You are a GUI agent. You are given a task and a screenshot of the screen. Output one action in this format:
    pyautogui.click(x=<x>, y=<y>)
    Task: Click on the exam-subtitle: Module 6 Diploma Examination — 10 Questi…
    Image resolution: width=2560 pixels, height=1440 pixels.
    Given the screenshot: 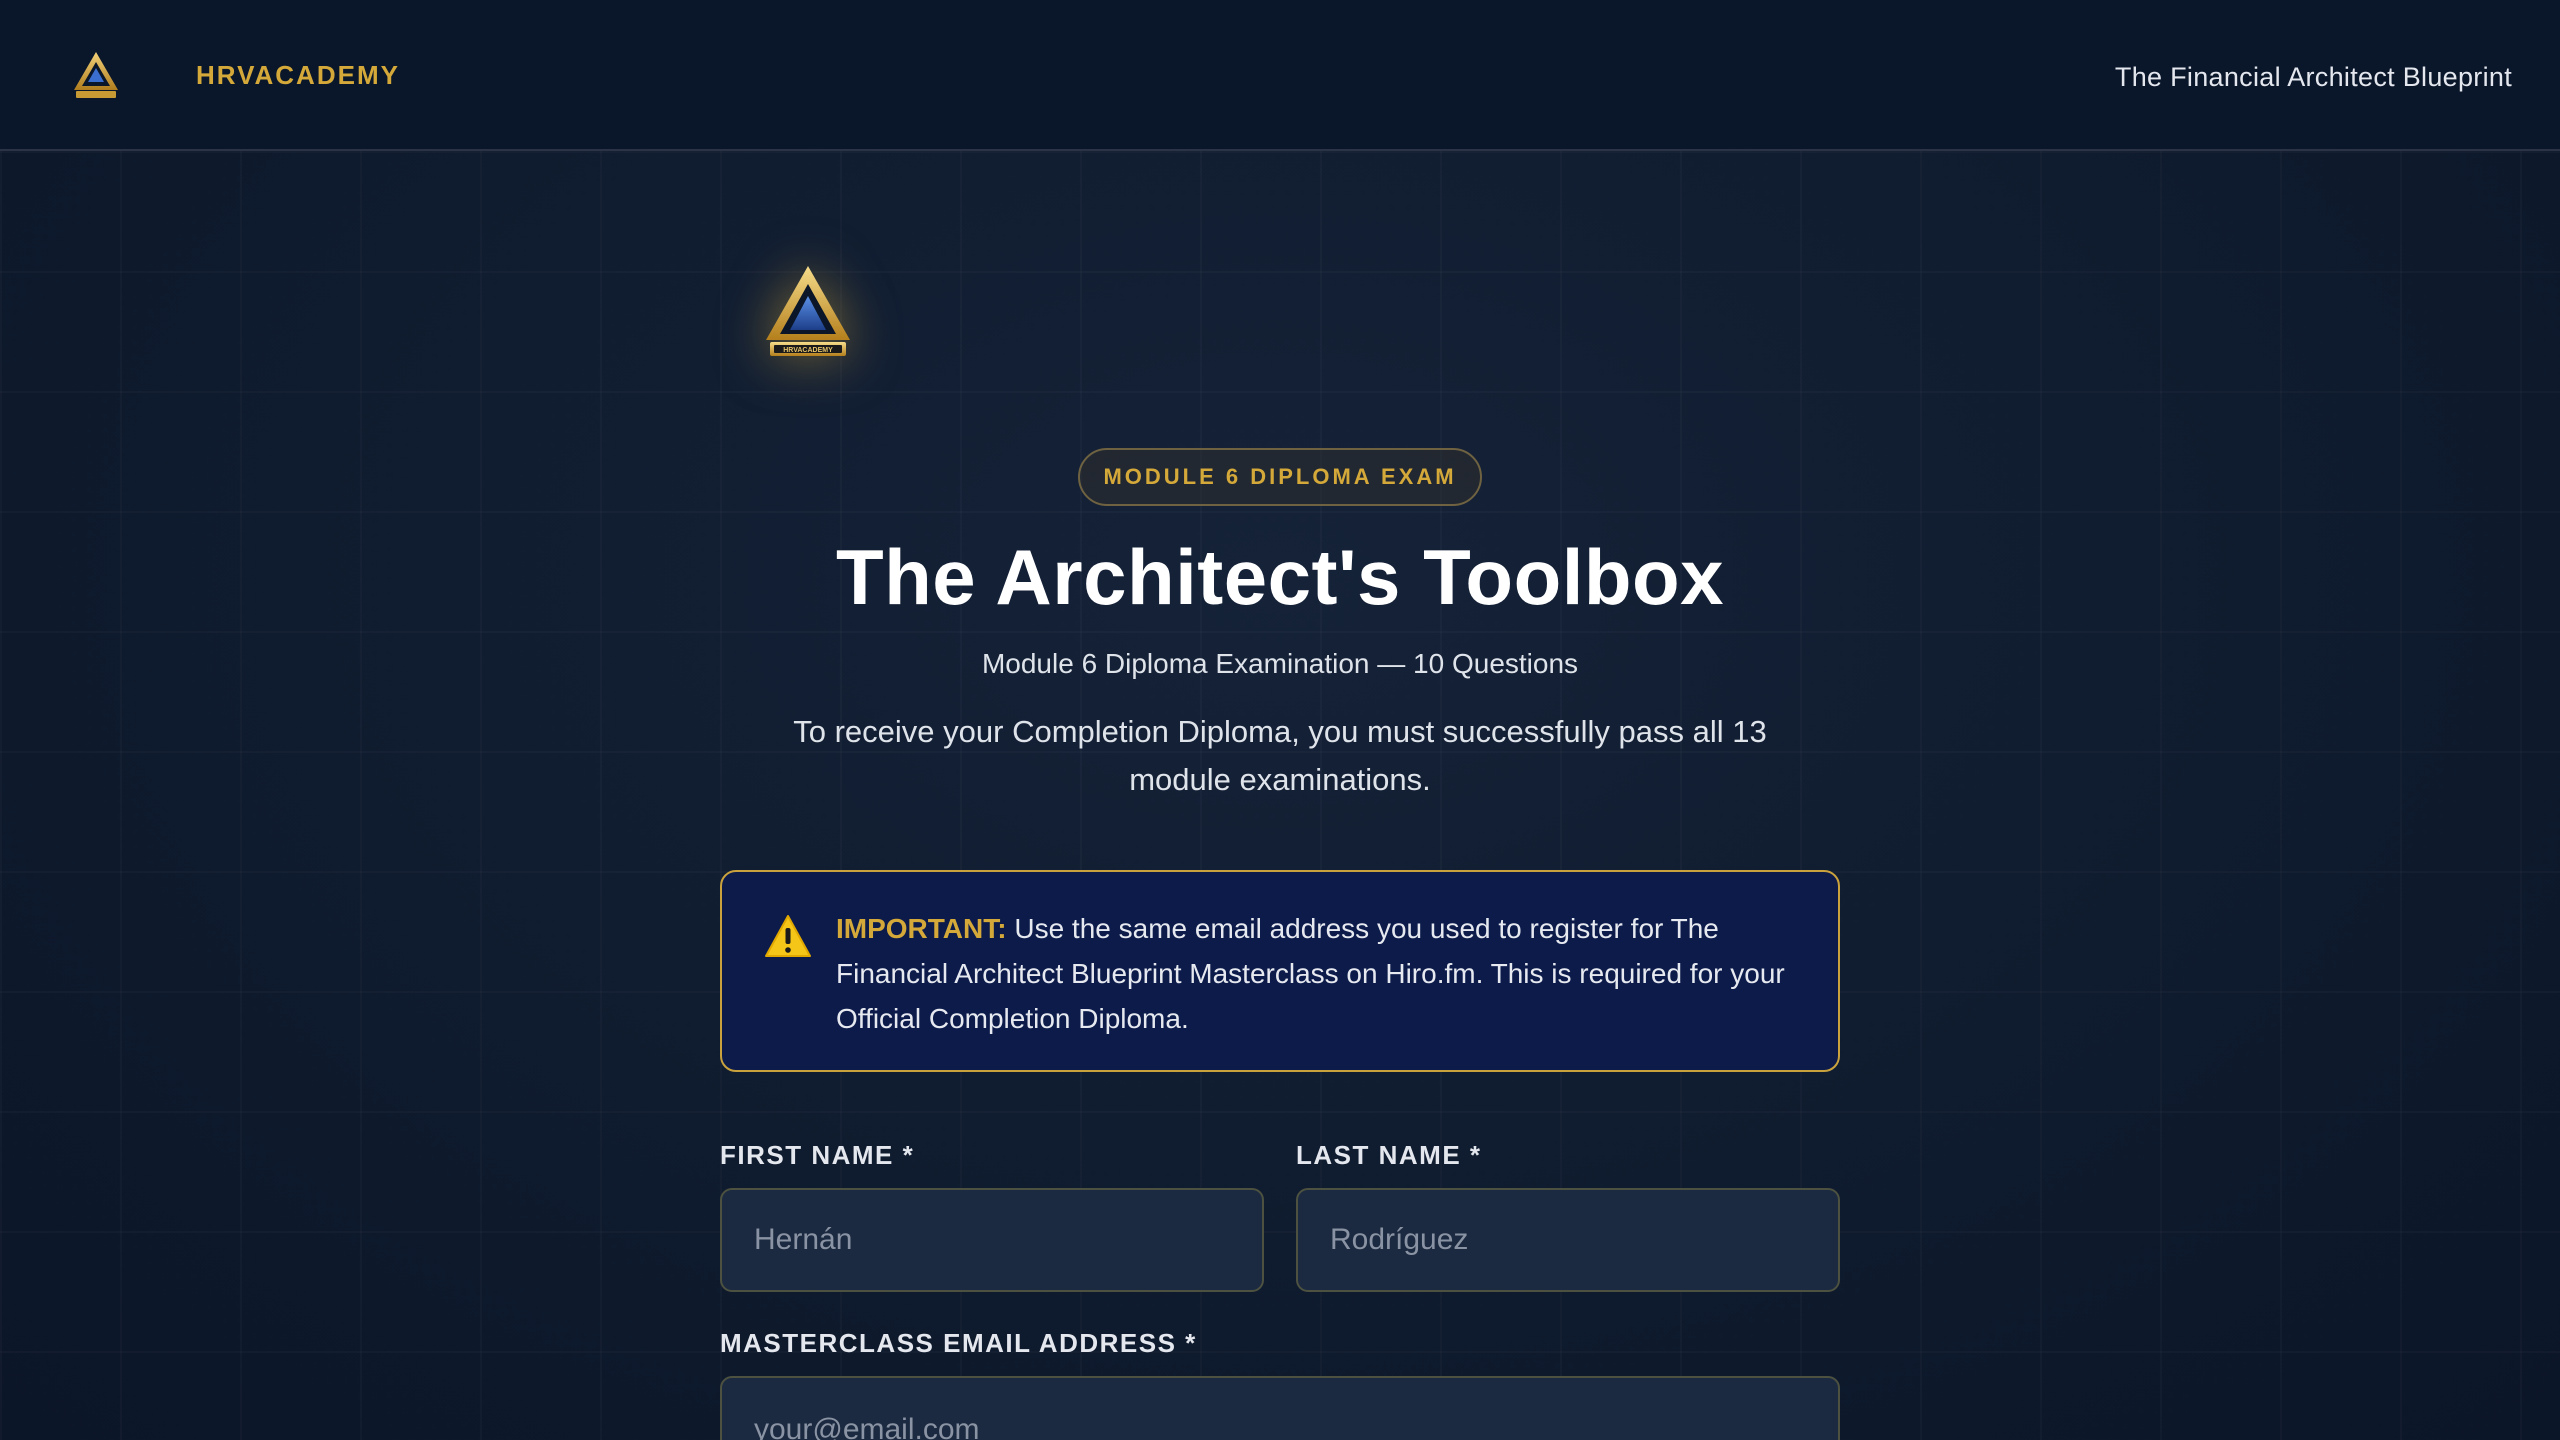 What is the action you would take?
    pyautogui.click(x=1280, y=663)
    